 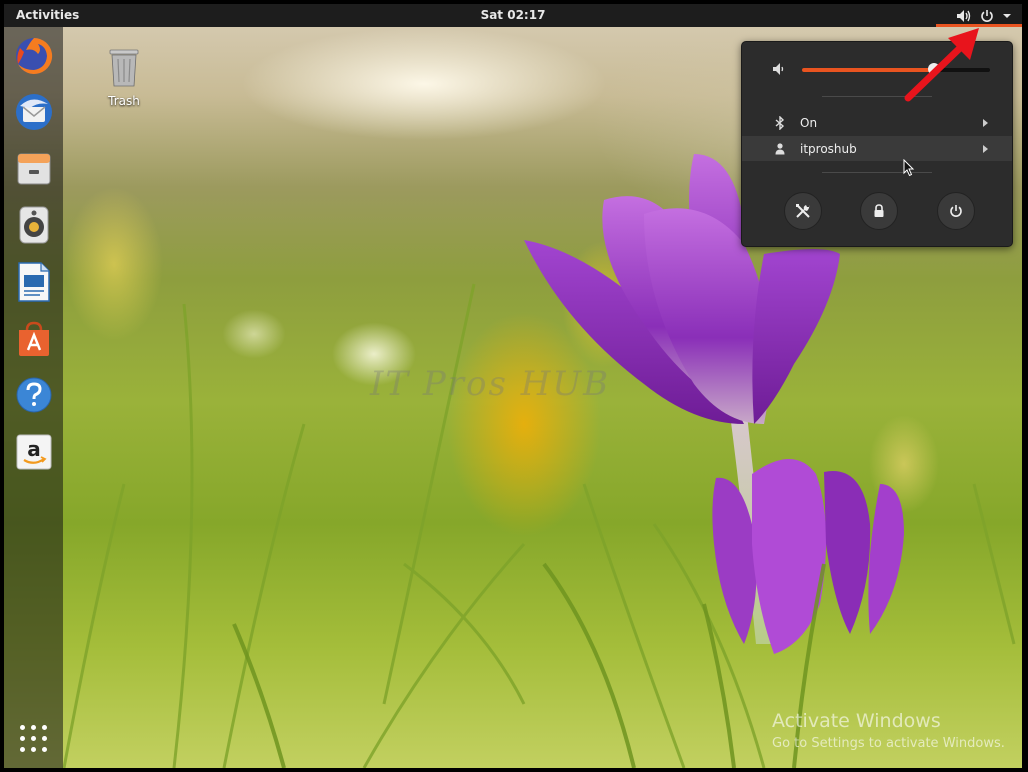 I want to click on system-tray, so click(x=984, y=16).